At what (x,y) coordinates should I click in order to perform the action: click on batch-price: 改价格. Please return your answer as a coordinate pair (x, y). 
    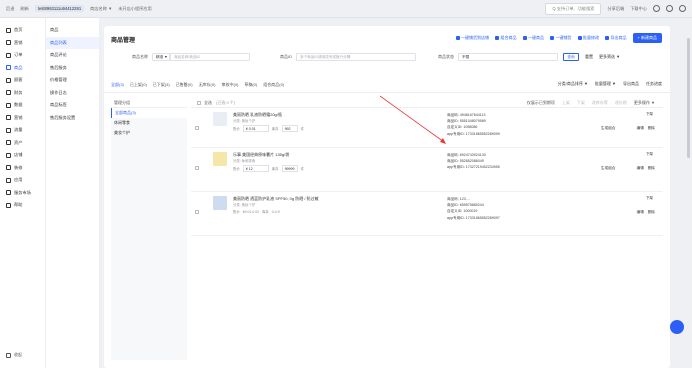
    Looking at the image, I should click on (621, 103).